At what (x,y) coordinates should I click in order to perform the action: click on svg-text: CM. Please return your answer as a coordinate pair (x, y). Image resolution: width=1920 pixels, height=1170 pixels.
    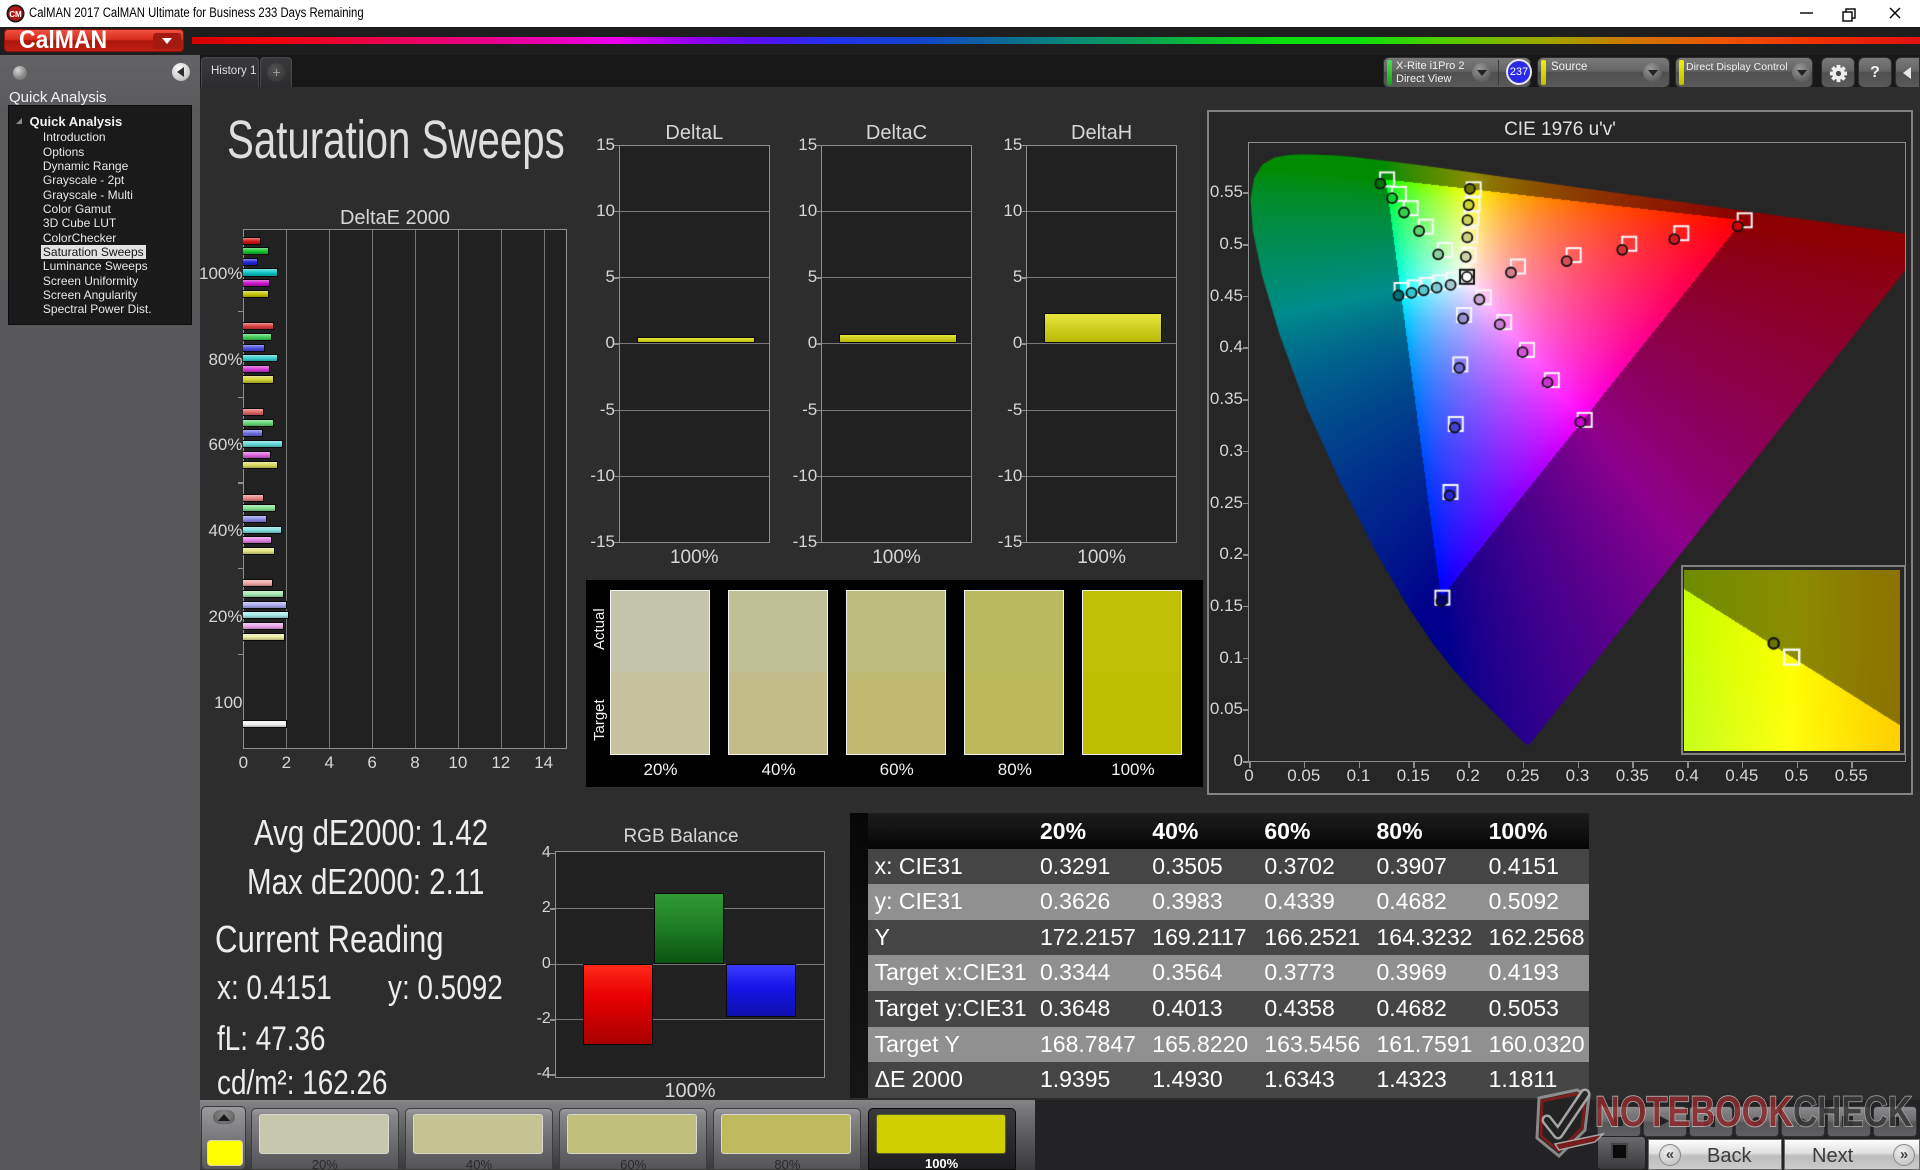
    Looking at the image, I should click on (15, 14).